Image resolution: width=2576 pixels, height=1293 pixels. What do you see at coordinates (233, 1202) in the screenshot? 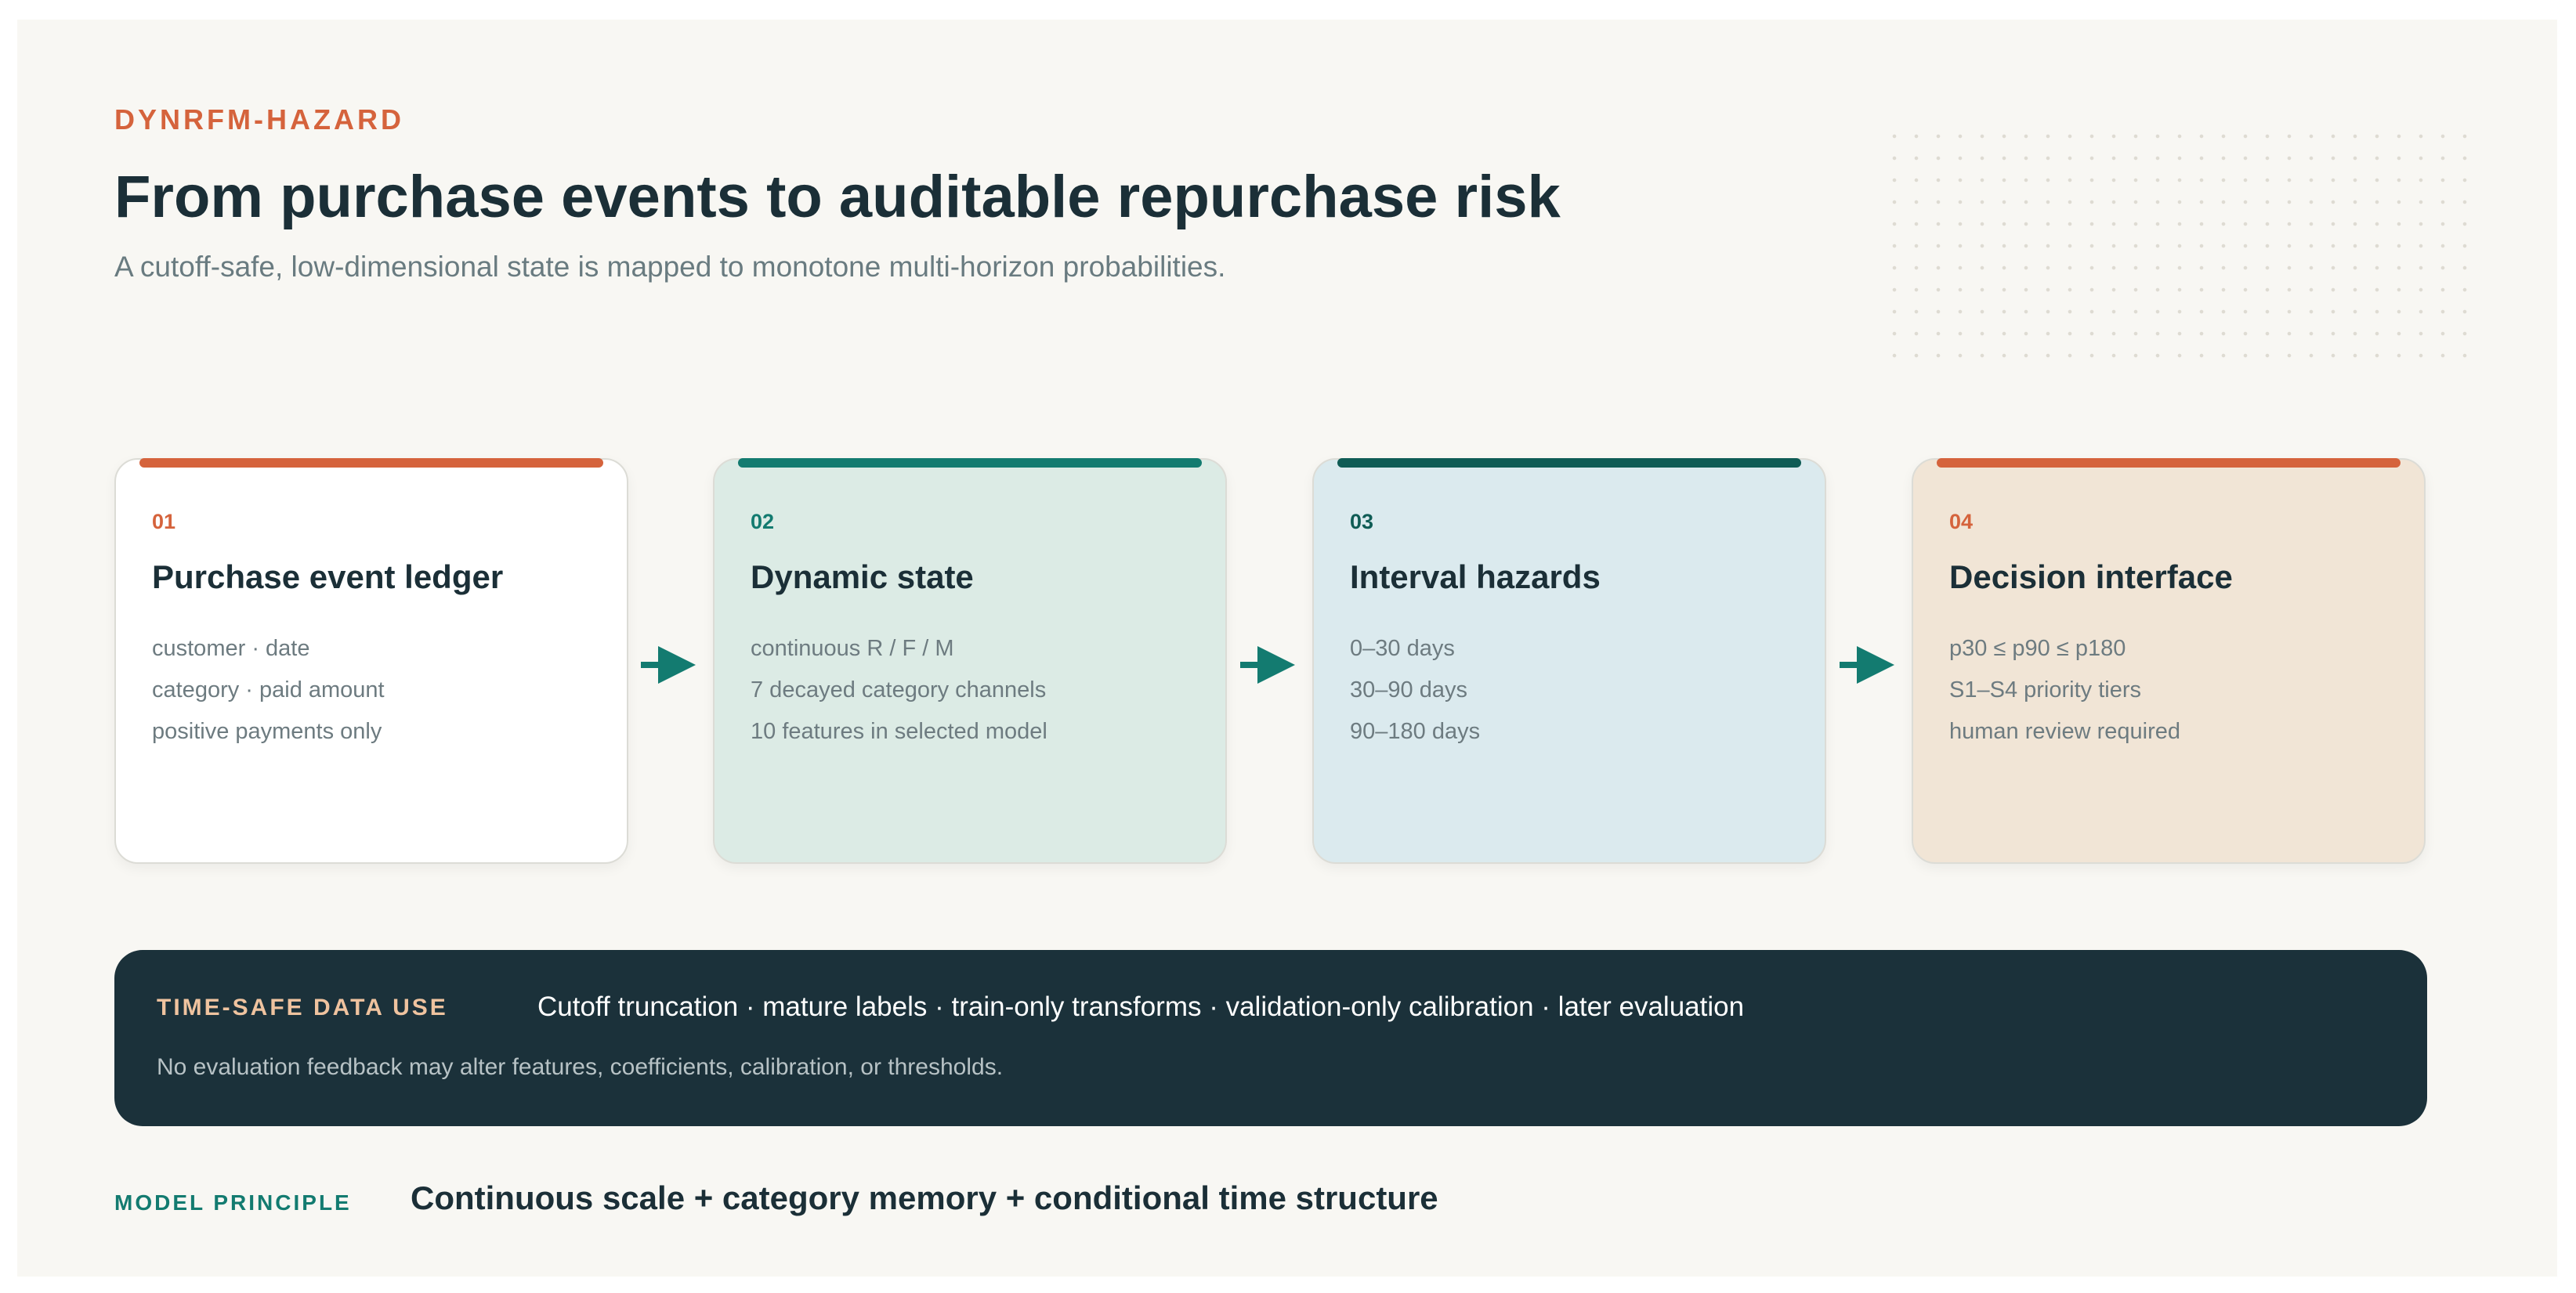
I see `principle-label: MODEL PRINCIPLE` at bounding box center [233, 1202].